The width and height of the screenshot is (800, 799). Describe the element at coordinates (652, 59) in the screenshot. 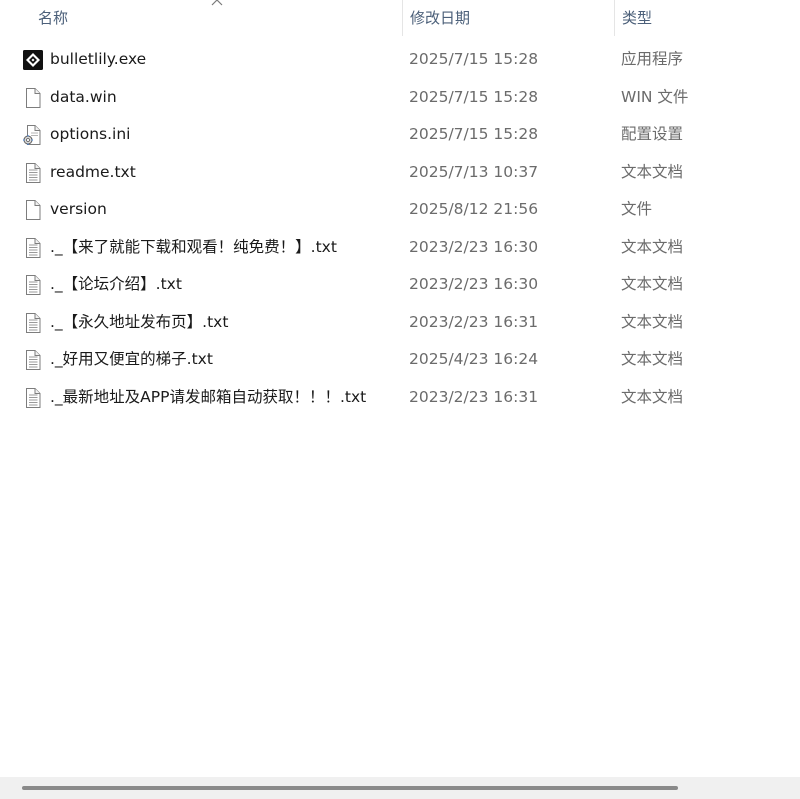

I see `file-type: 应用程序` at that location.